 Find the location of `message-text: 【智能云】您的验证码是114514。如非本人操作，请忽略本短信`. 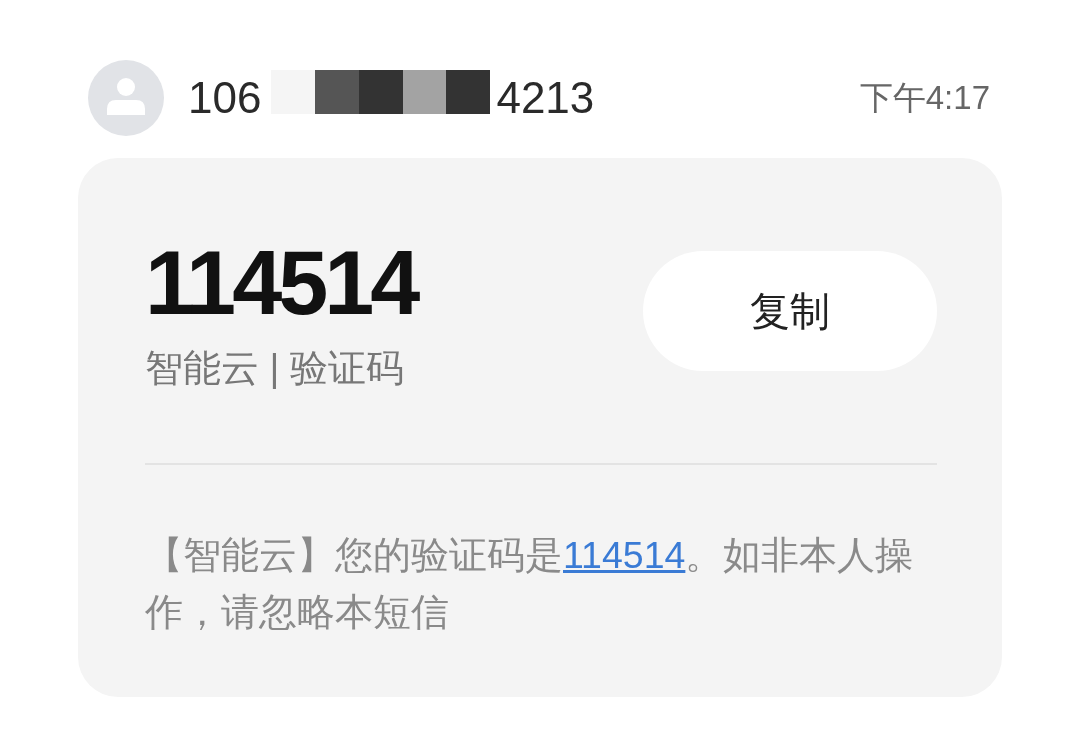

message-text: 【智能云】您的验证码是114514。如非本人操作，请忽略本短信 is located at coordinates (530, 583).